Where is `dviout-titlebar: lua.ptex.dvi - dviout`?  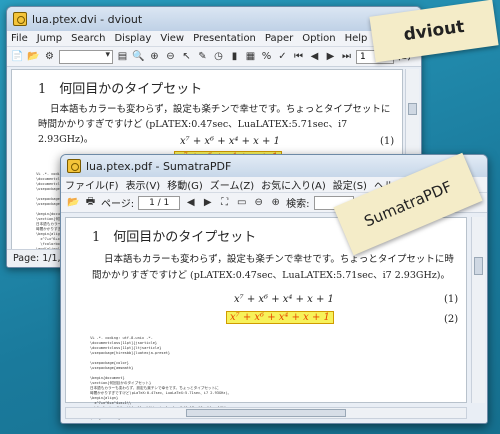 dviout-titlebar: lua.ptex.dvi - dviout is located at coordinates (214, 19).